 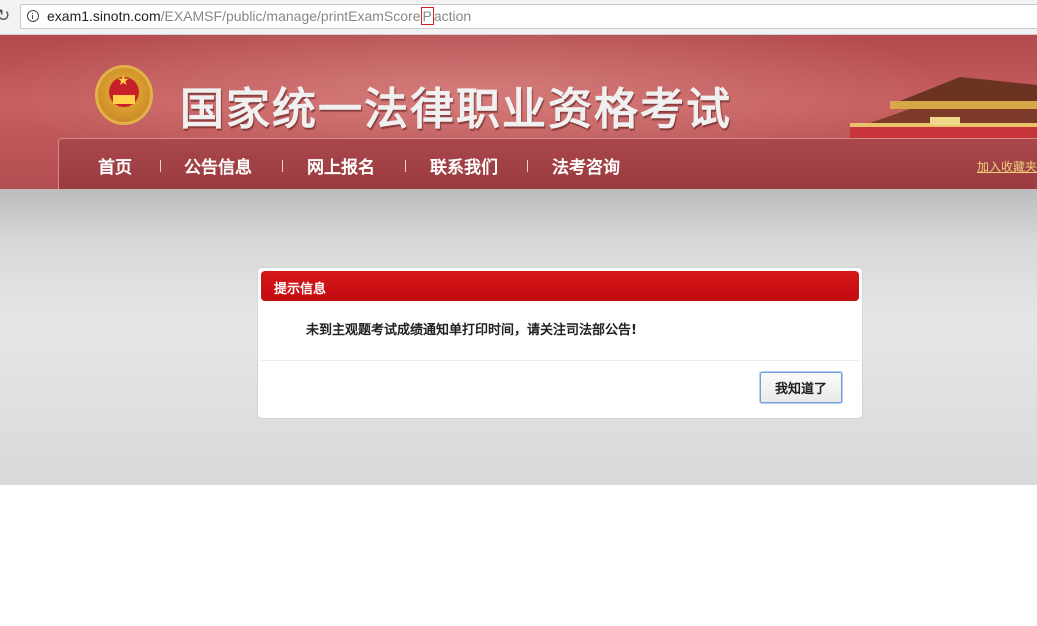 I want to click on nav-item-online-registration: 网上报名, so click(x=341, y=165).